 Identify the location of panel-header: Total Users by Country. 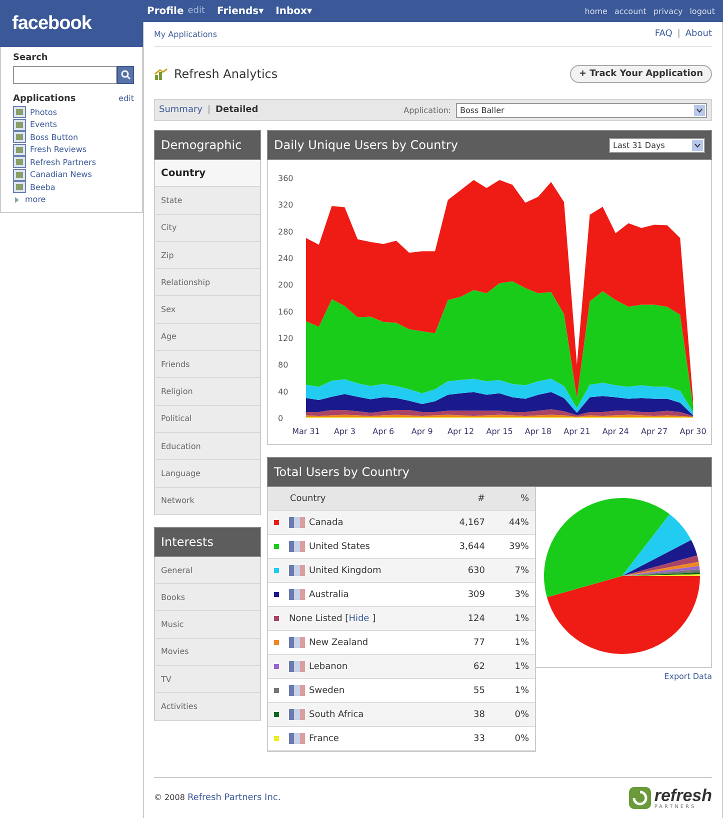
(489, 472).